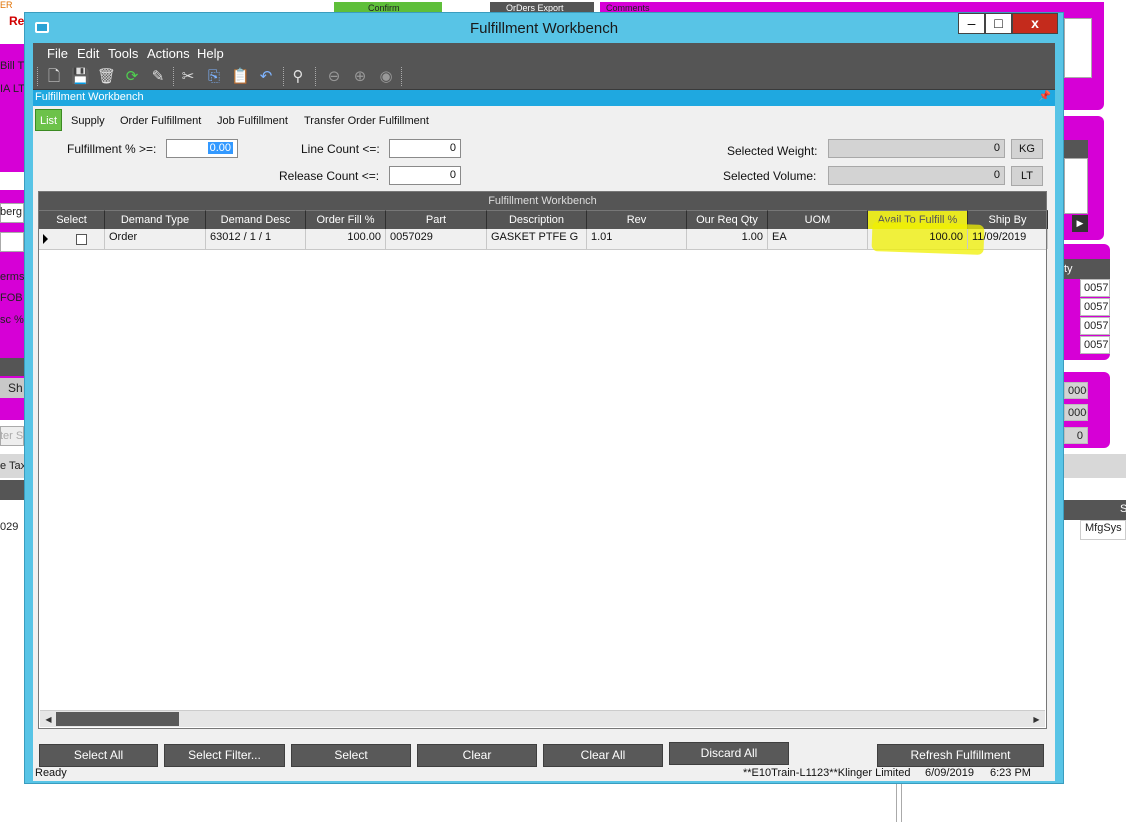  What do you see at coordinates (240, 76) in the screenshot?
I see `paste-icon: 📋` at bounding box center [240, 76].